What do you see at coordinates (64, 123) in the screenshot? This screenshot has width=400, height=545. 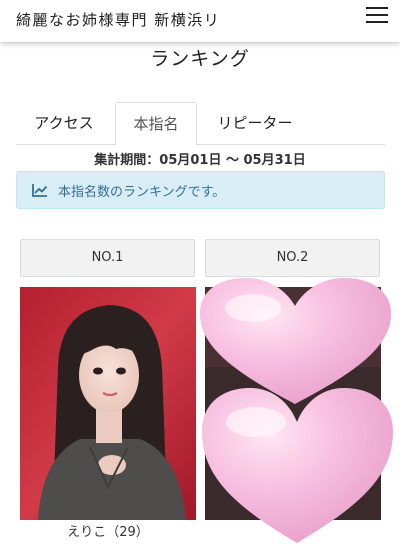 I see `tab-access: アクセス` at bounding box center [64, 123].